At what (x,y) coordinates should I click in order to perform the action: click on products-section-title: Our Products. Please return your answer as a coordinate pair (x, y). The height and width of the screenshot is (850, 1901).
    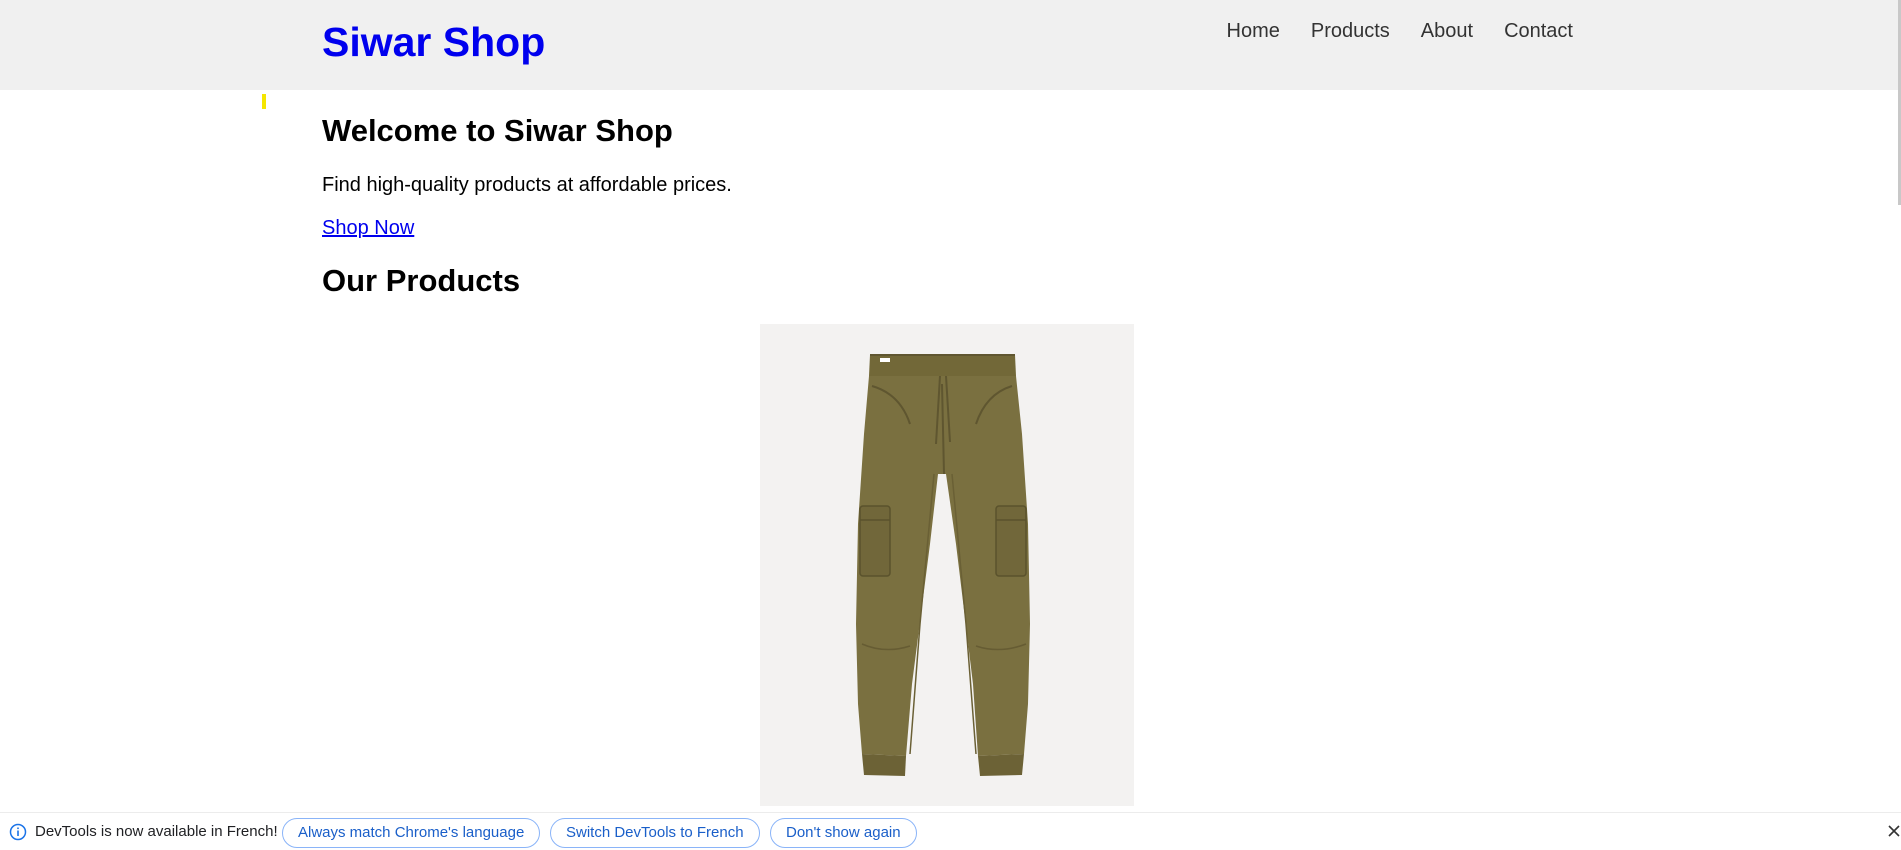
    Looking at the image, I should click on (421, 280).